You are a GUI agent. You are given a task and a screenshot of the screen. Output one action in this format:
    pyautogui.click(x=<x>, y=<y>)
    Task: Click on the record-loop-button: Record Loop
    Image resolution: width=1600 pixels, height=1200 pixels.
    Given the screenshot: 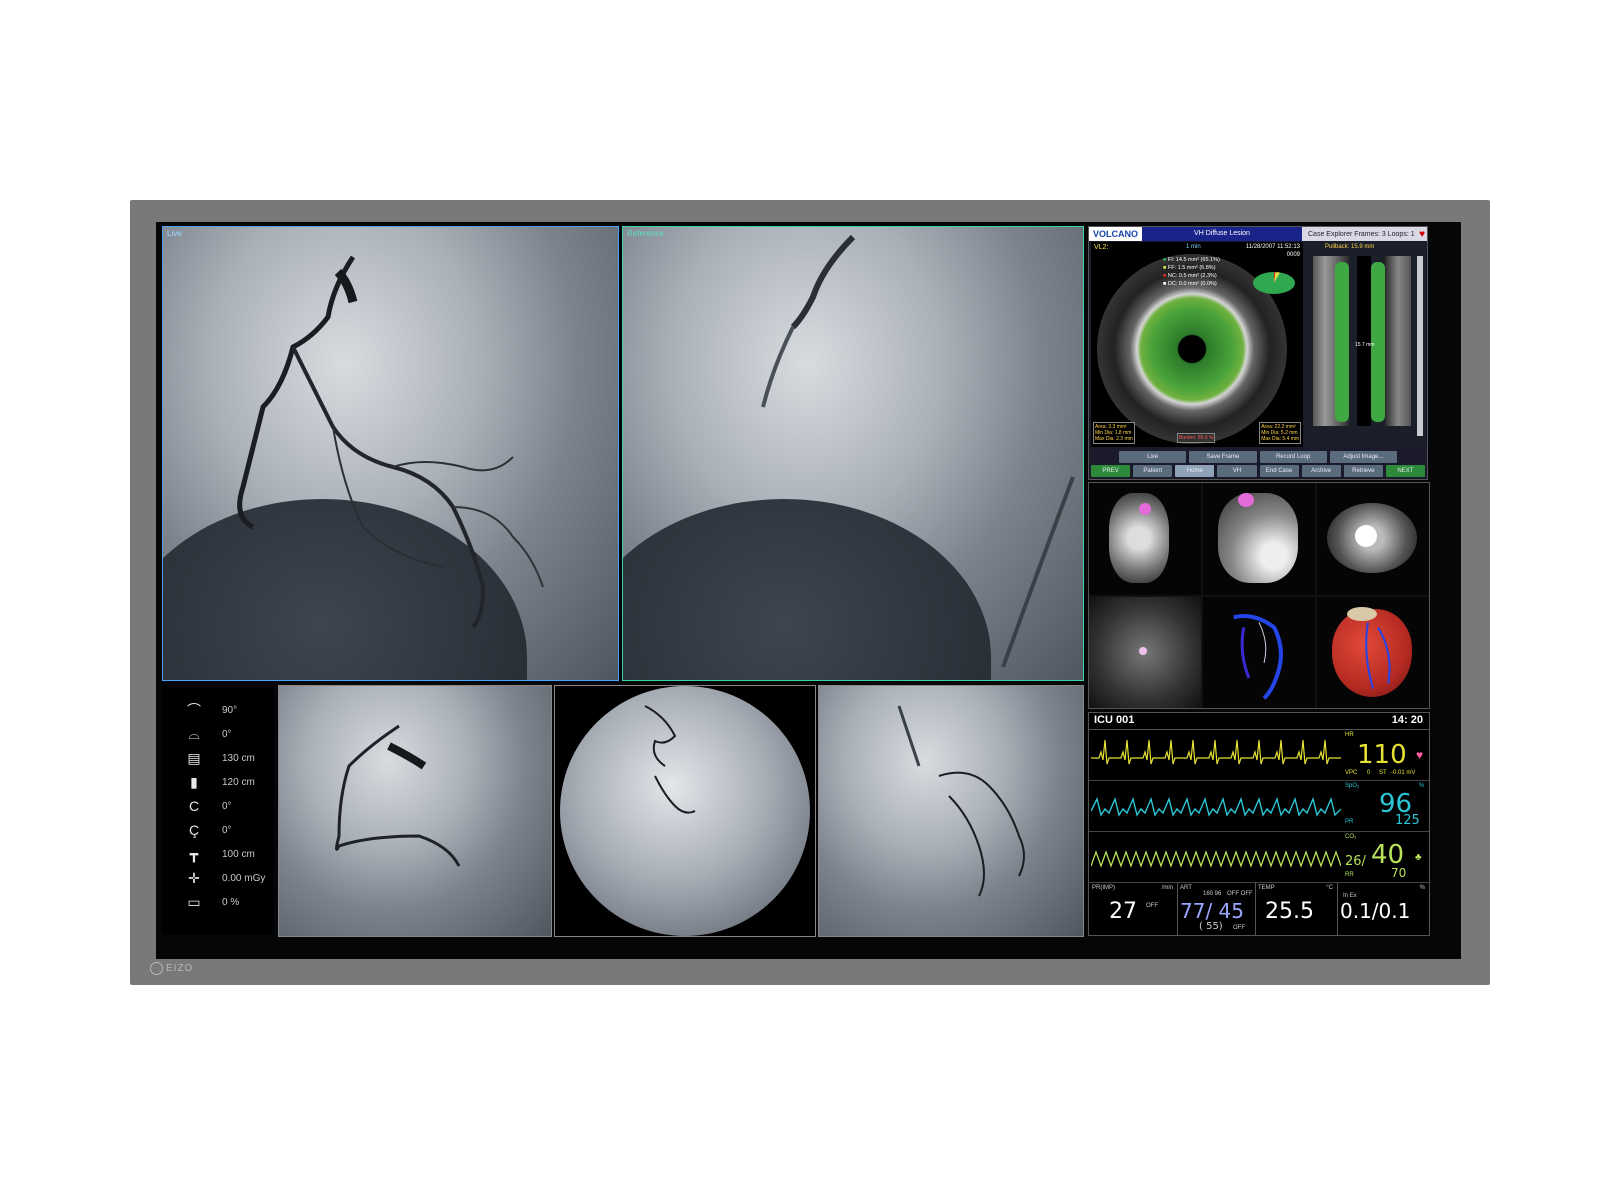 What is the action you would take?
    pyautogui.click(x=1293, y=457)
    